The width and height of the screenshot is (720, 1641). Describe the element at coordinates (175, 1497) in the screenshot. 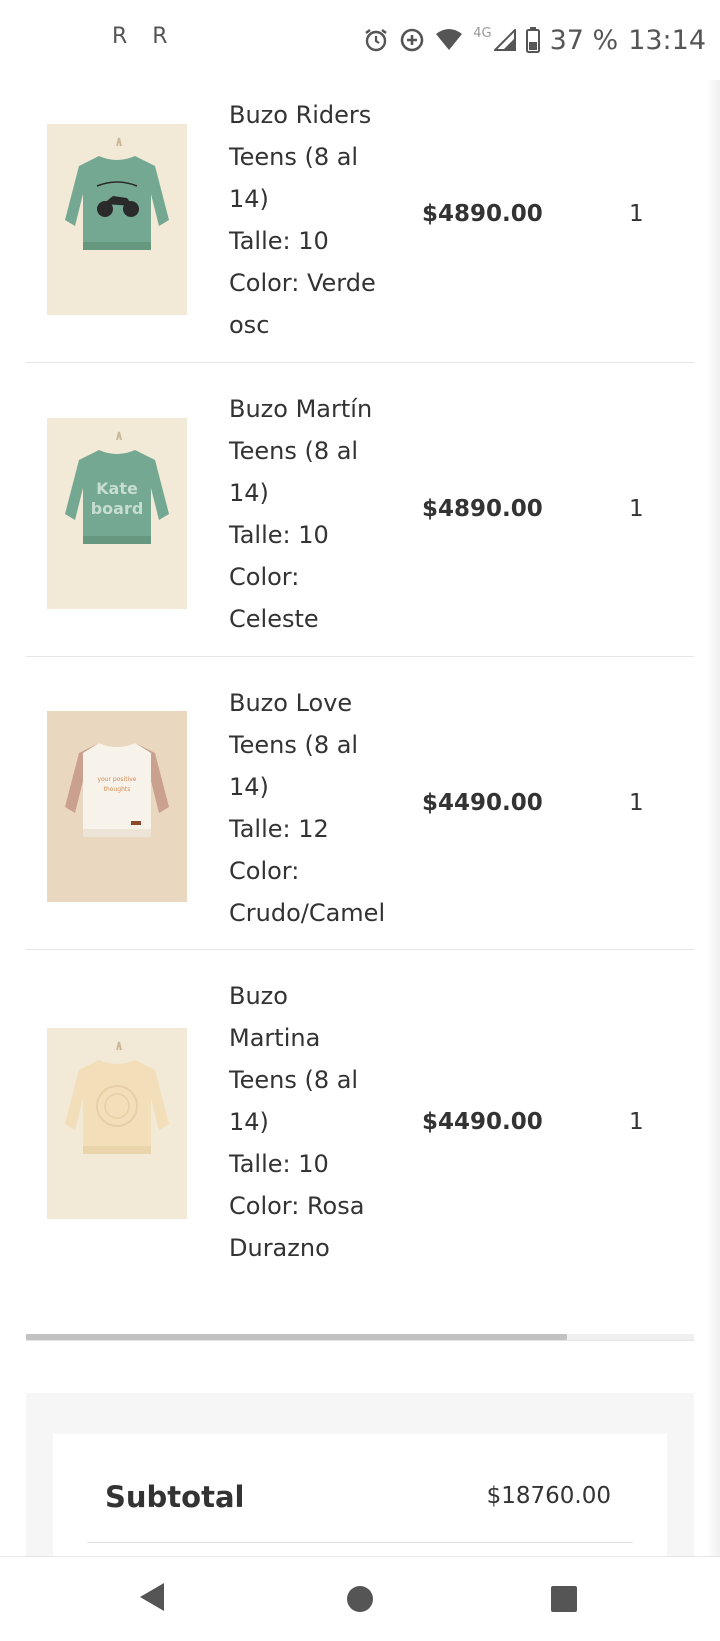

I see `subtotal-label: Subtotal` at that location.